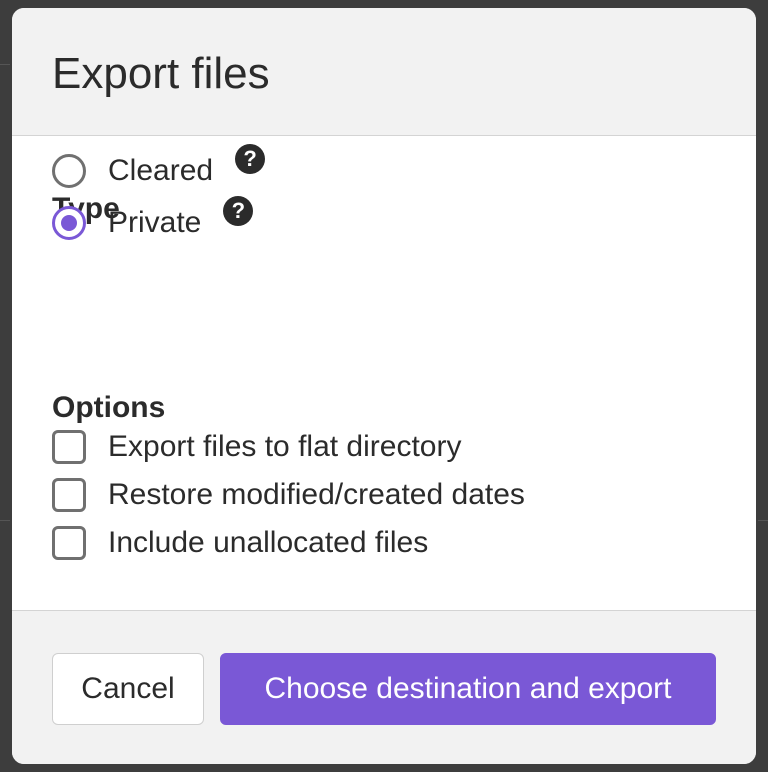  Describe the element at coordinates (285, 446) in the screenshot. I see `flat-directory-label: Export files to flat directory` at that location.